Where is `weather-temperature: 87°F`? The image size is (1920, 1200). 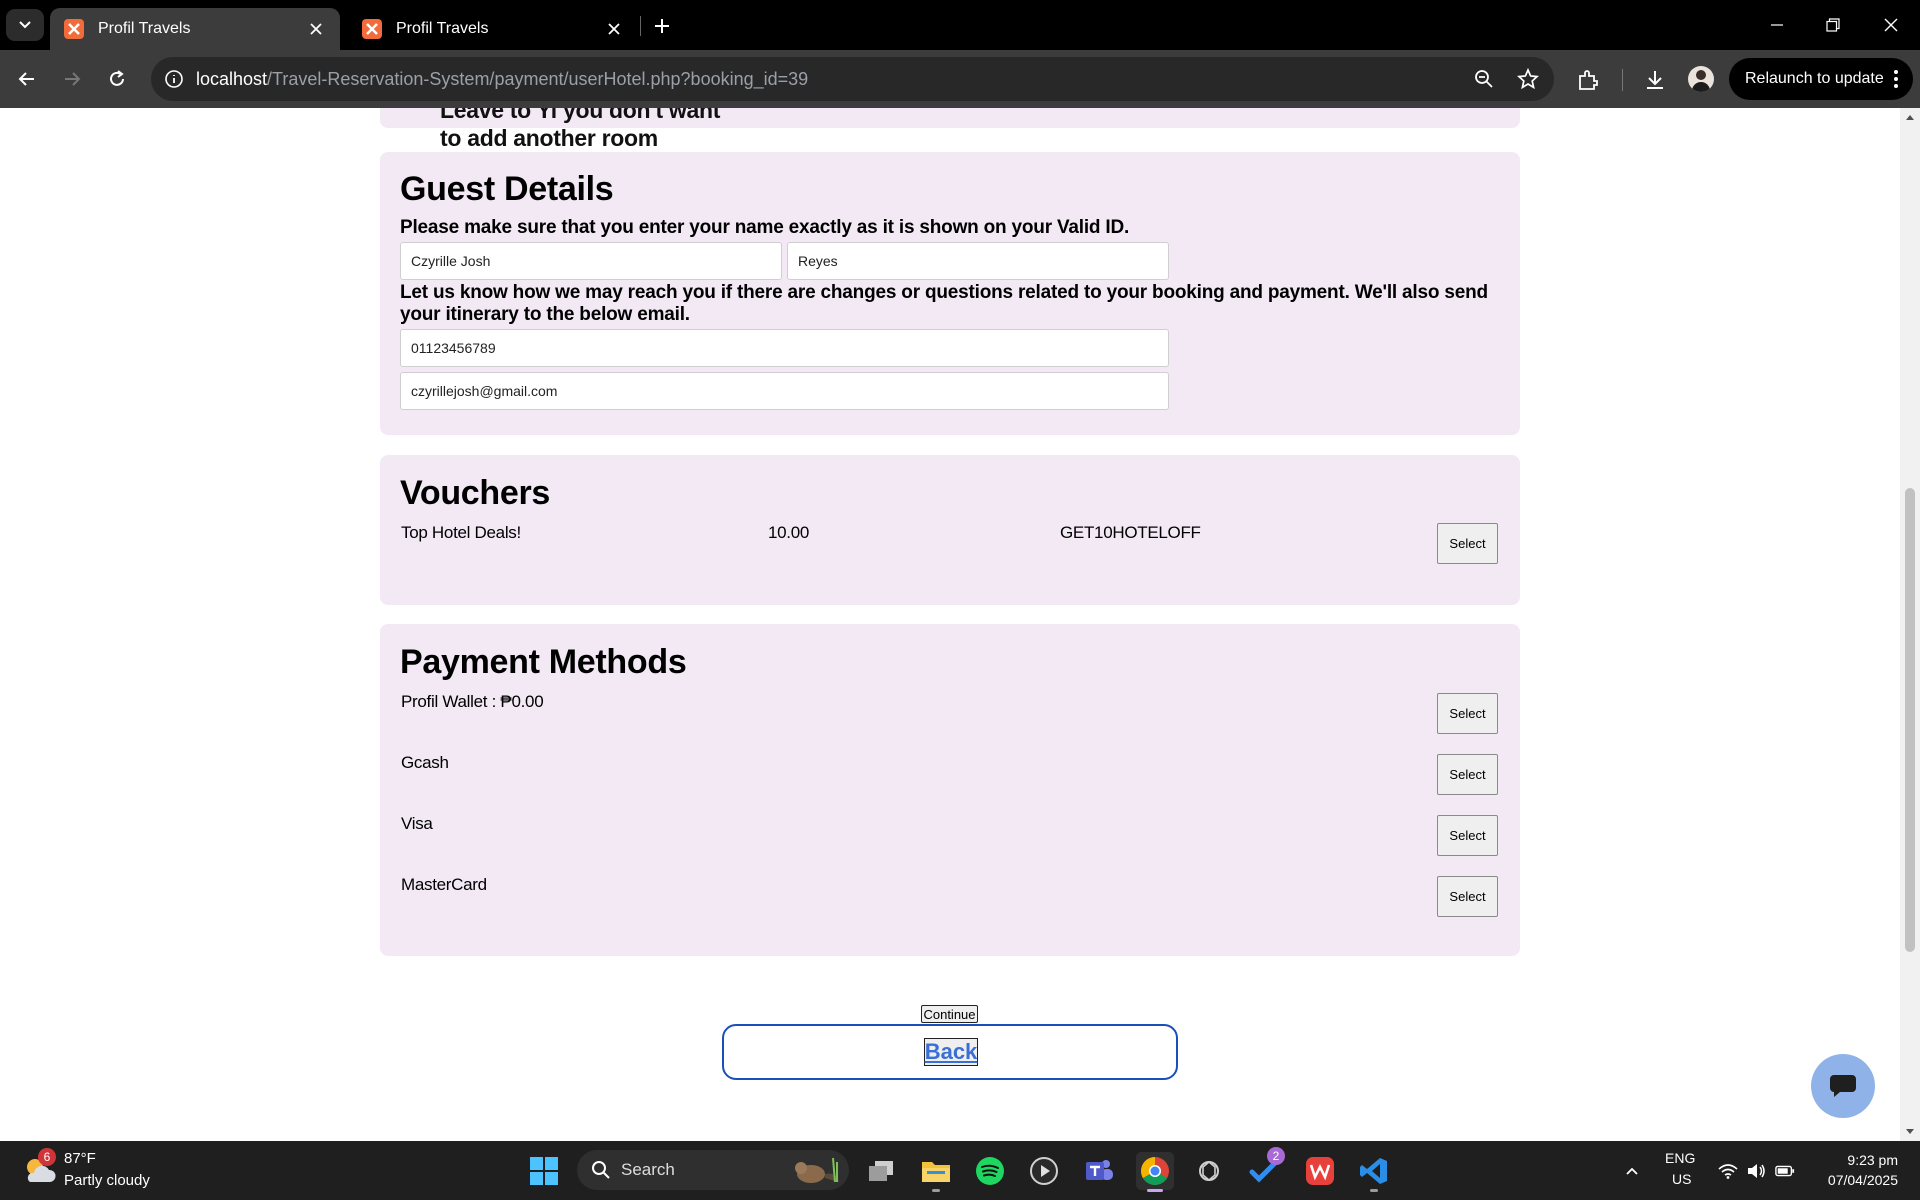
weather-temperature: 87°F is located at coordinates (80, 1158).